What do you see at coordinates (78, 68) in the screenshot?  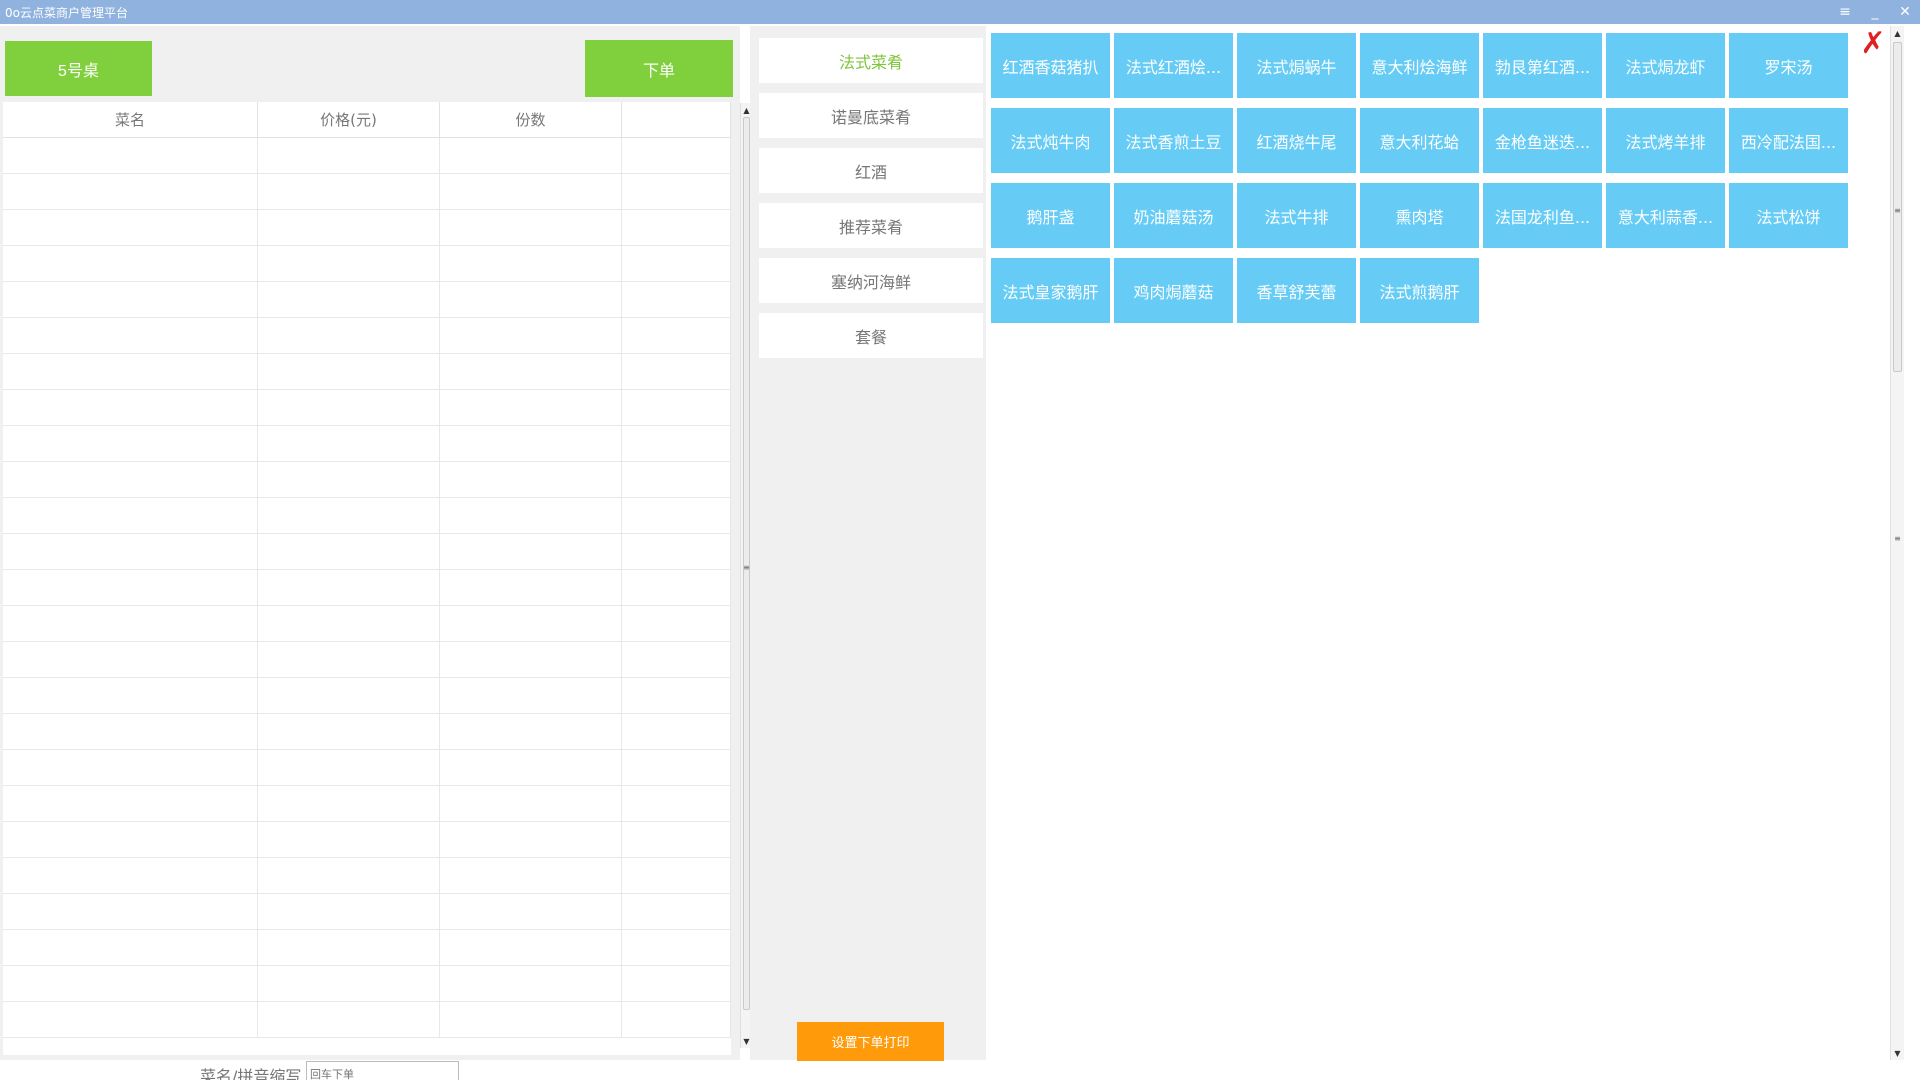 I see `table-number-button: 5号桌` at bounding box center [78, 68].